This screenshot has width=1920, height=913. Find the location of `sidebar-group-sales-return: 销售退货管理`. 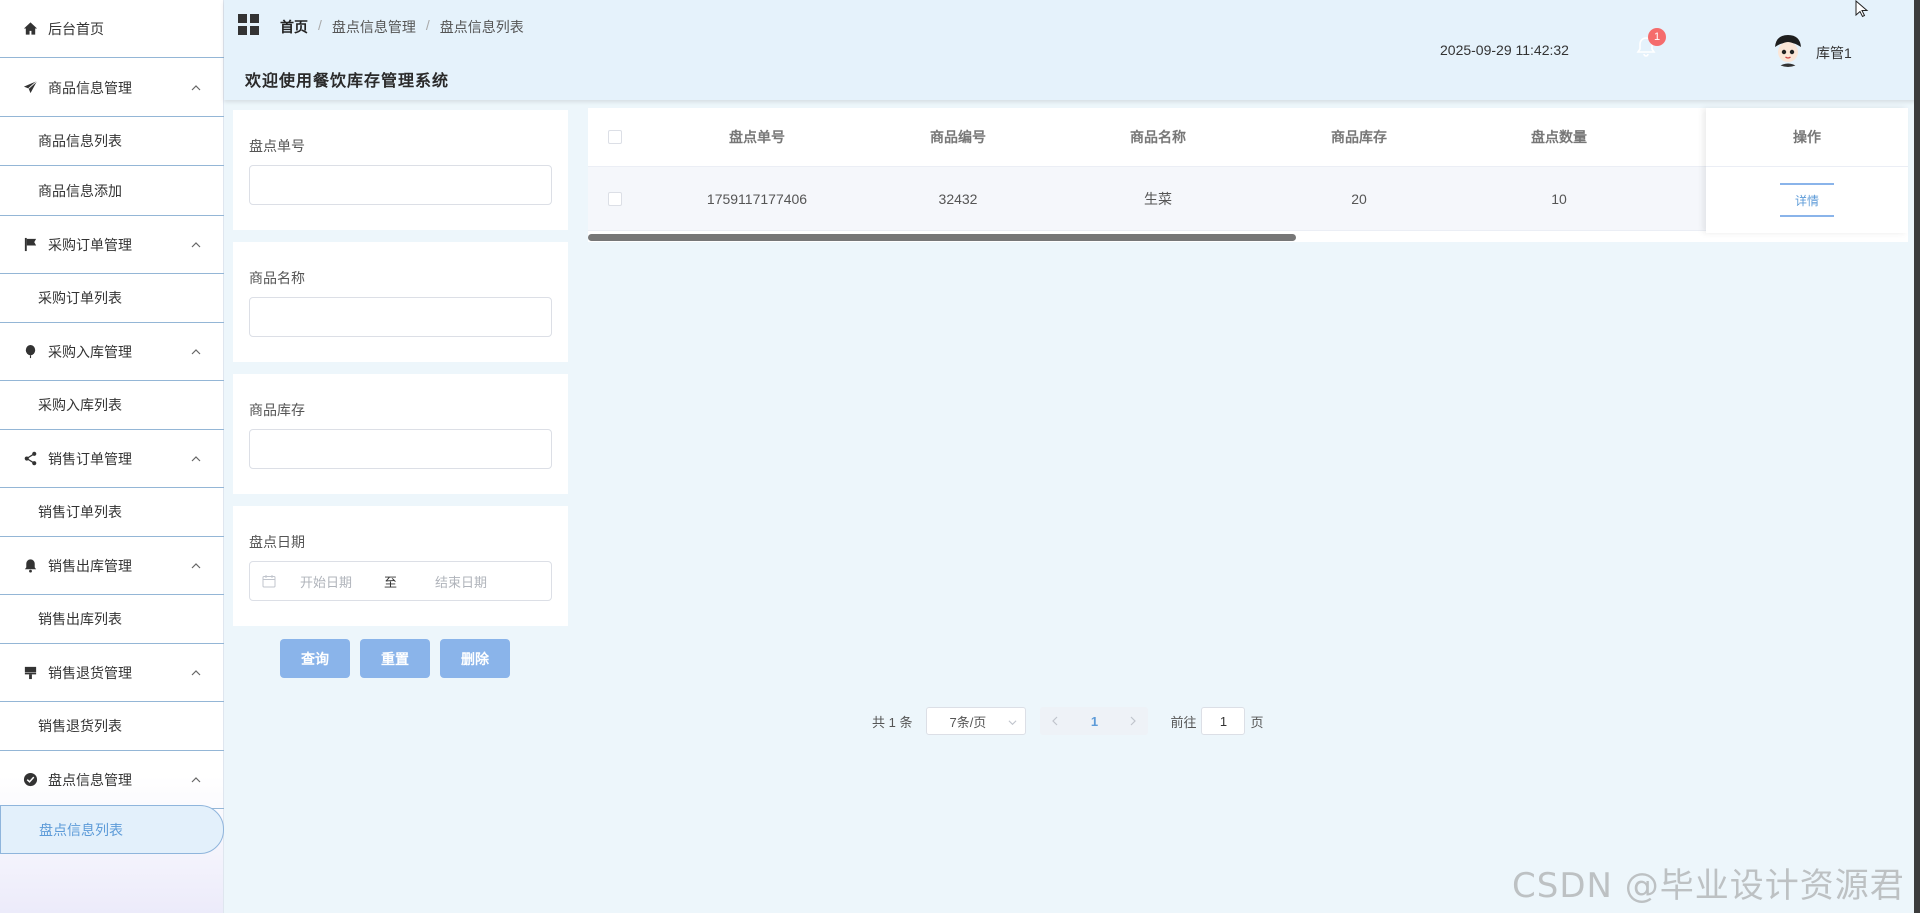

sidebar-group-sales-return: 销售退货管理 is located at coordinates (112, 673).